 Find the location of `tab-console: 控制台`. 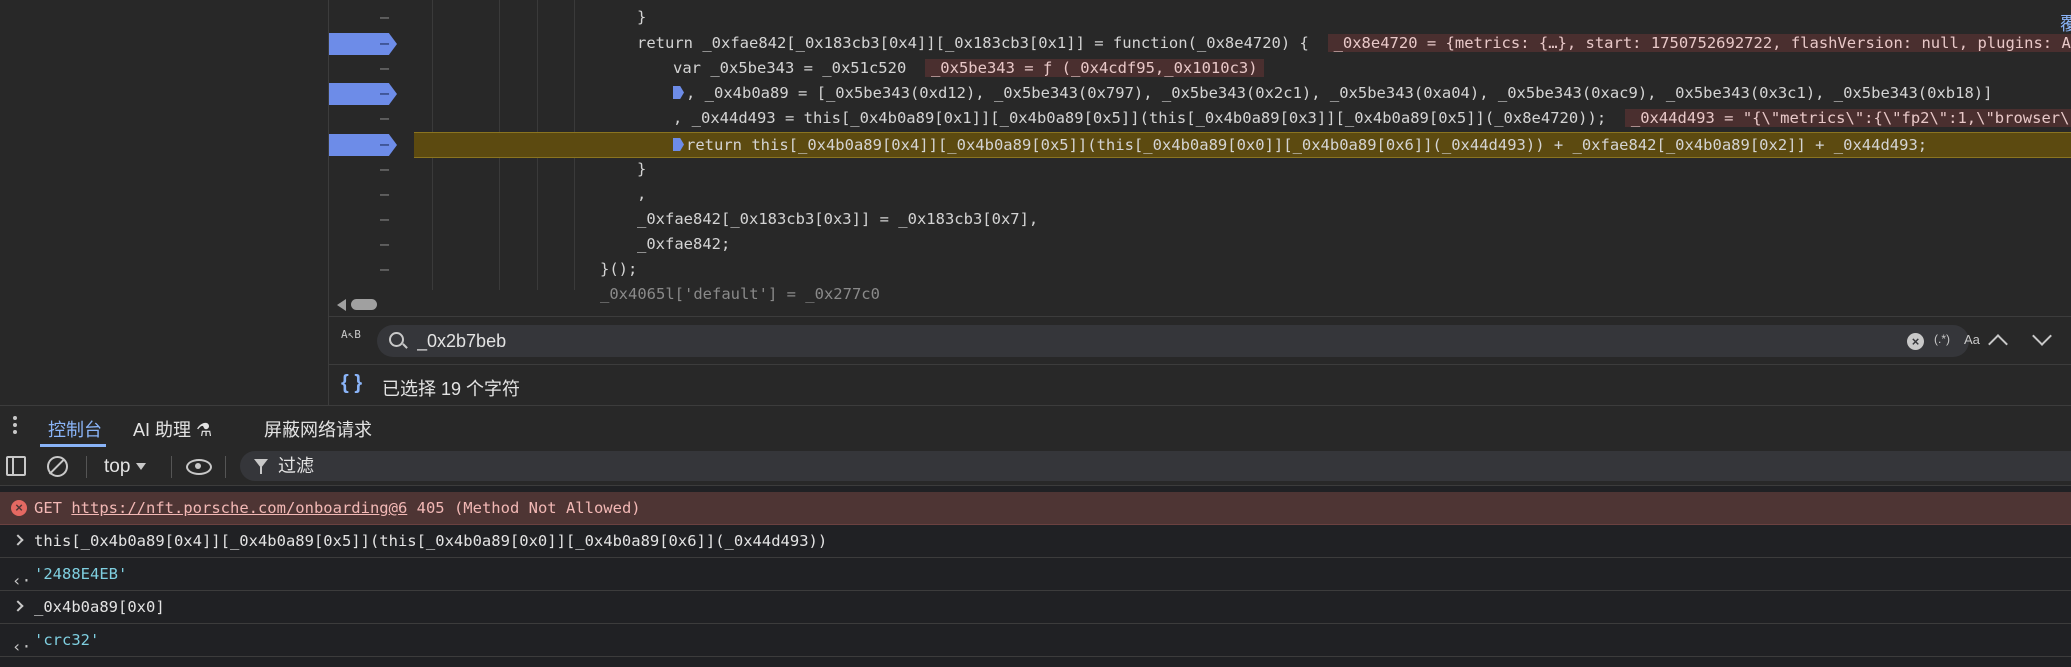

tab-console: 控制台 is located at coordinates (75, 429).